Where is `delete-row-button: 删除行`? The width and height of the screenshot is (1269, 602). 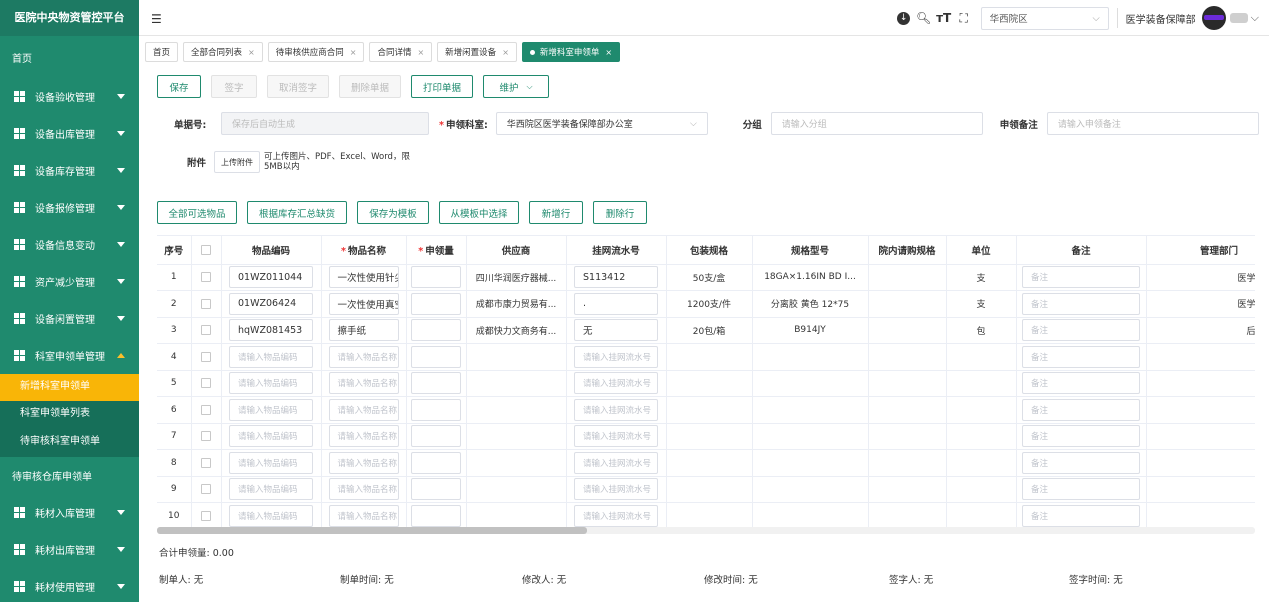
delete-row-button: 删除行 is located at coordinates (620, 212).